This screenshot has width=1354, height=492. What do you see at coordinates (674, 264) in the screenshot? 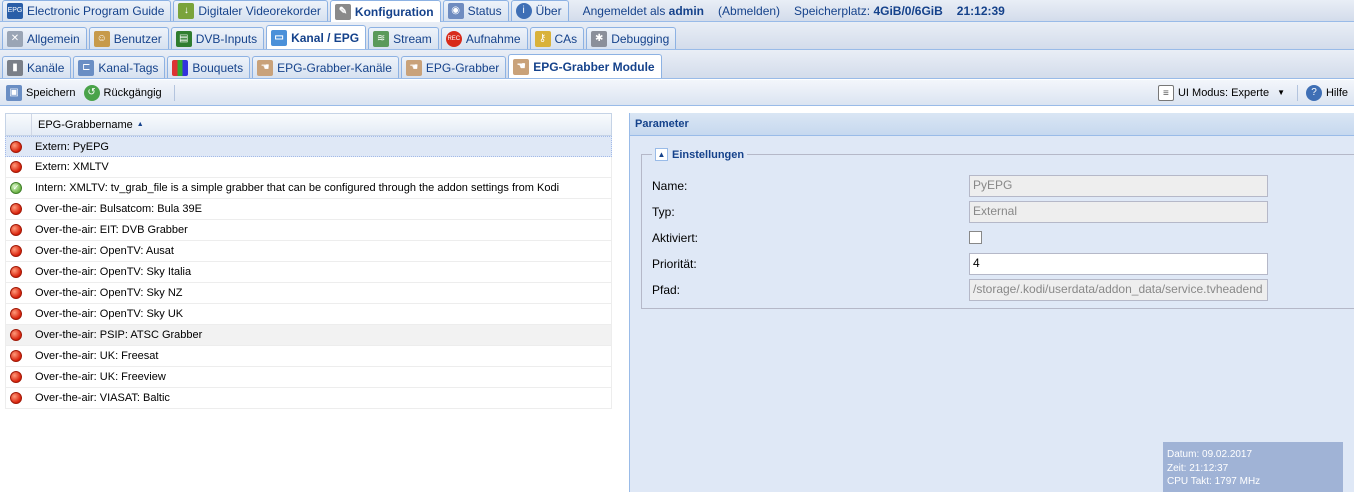
I see `priority-label: Priorität:` at bounding box center [674, 264].